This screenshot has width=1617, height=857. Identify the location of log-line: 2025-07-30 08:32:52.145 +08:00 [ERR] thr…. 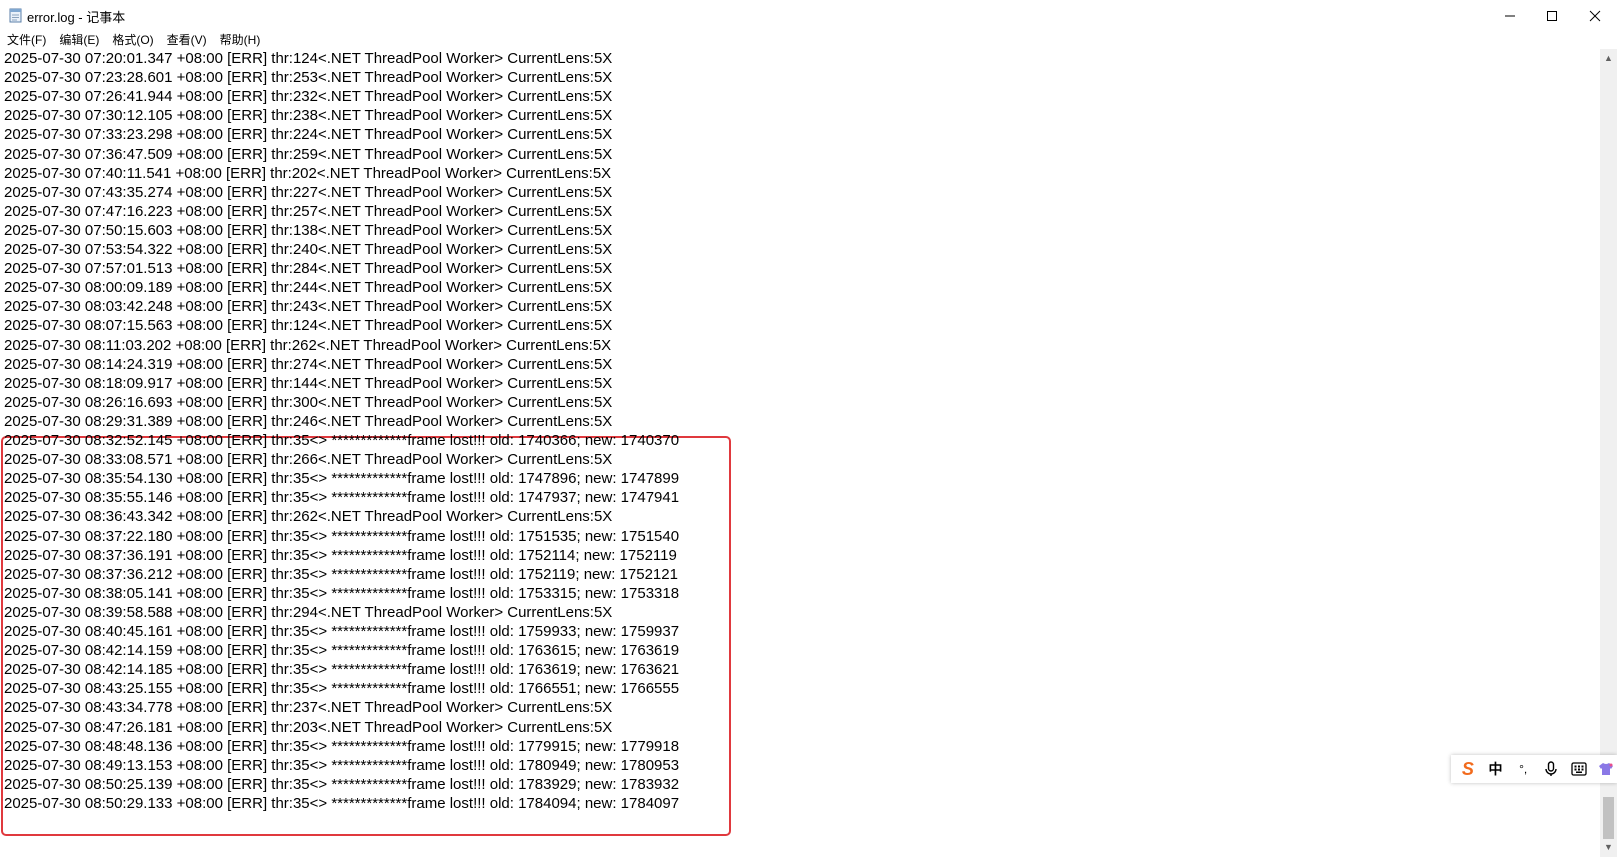
(342, 440).